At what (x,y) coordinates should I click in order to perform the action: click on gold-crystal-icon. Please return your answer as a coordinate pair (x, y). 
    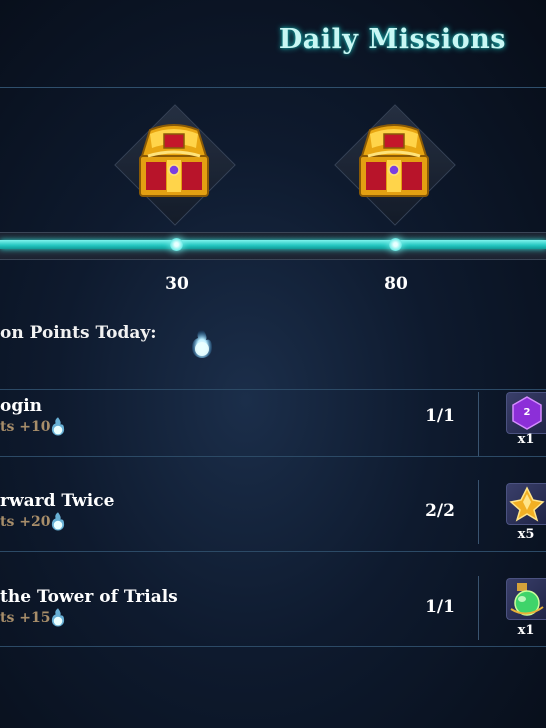
    Looking at the image, I should click on (527, 504).